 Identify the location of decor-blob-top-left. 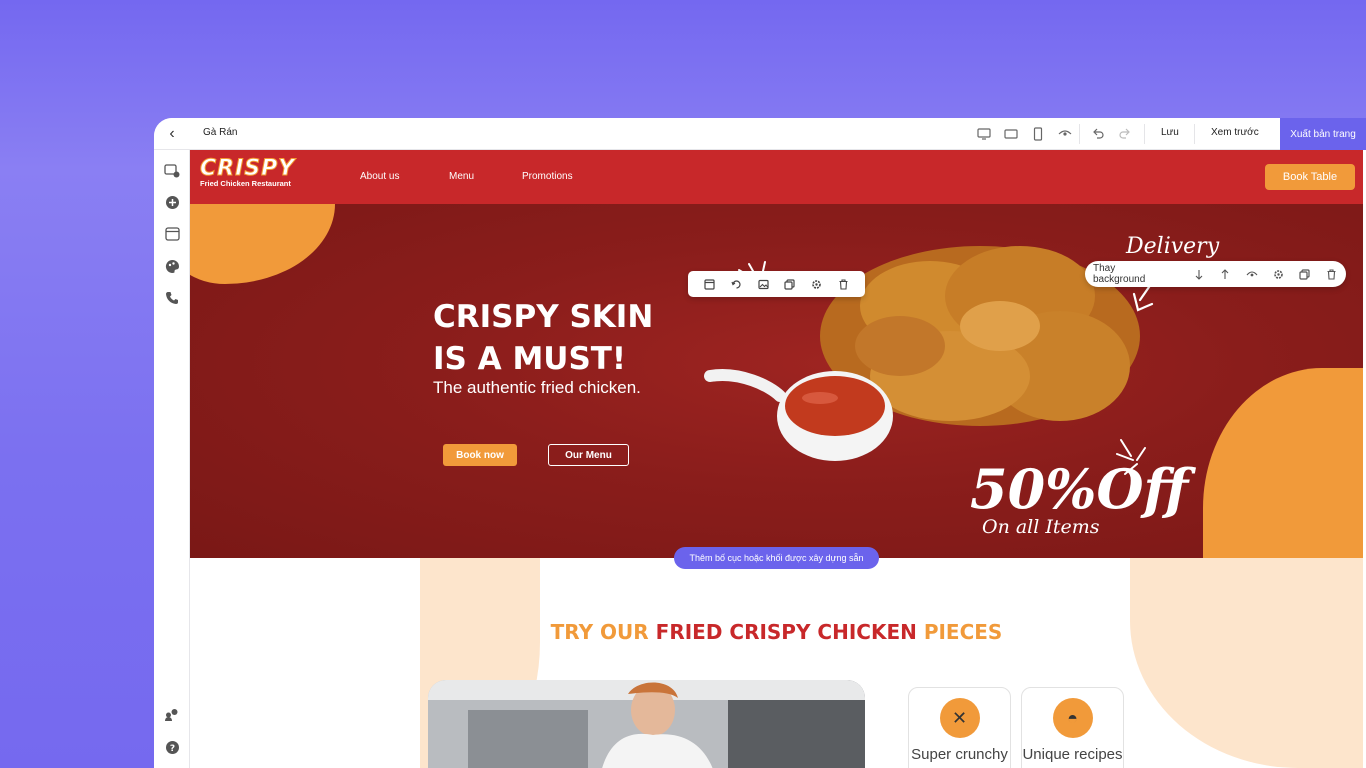
(262, 244).